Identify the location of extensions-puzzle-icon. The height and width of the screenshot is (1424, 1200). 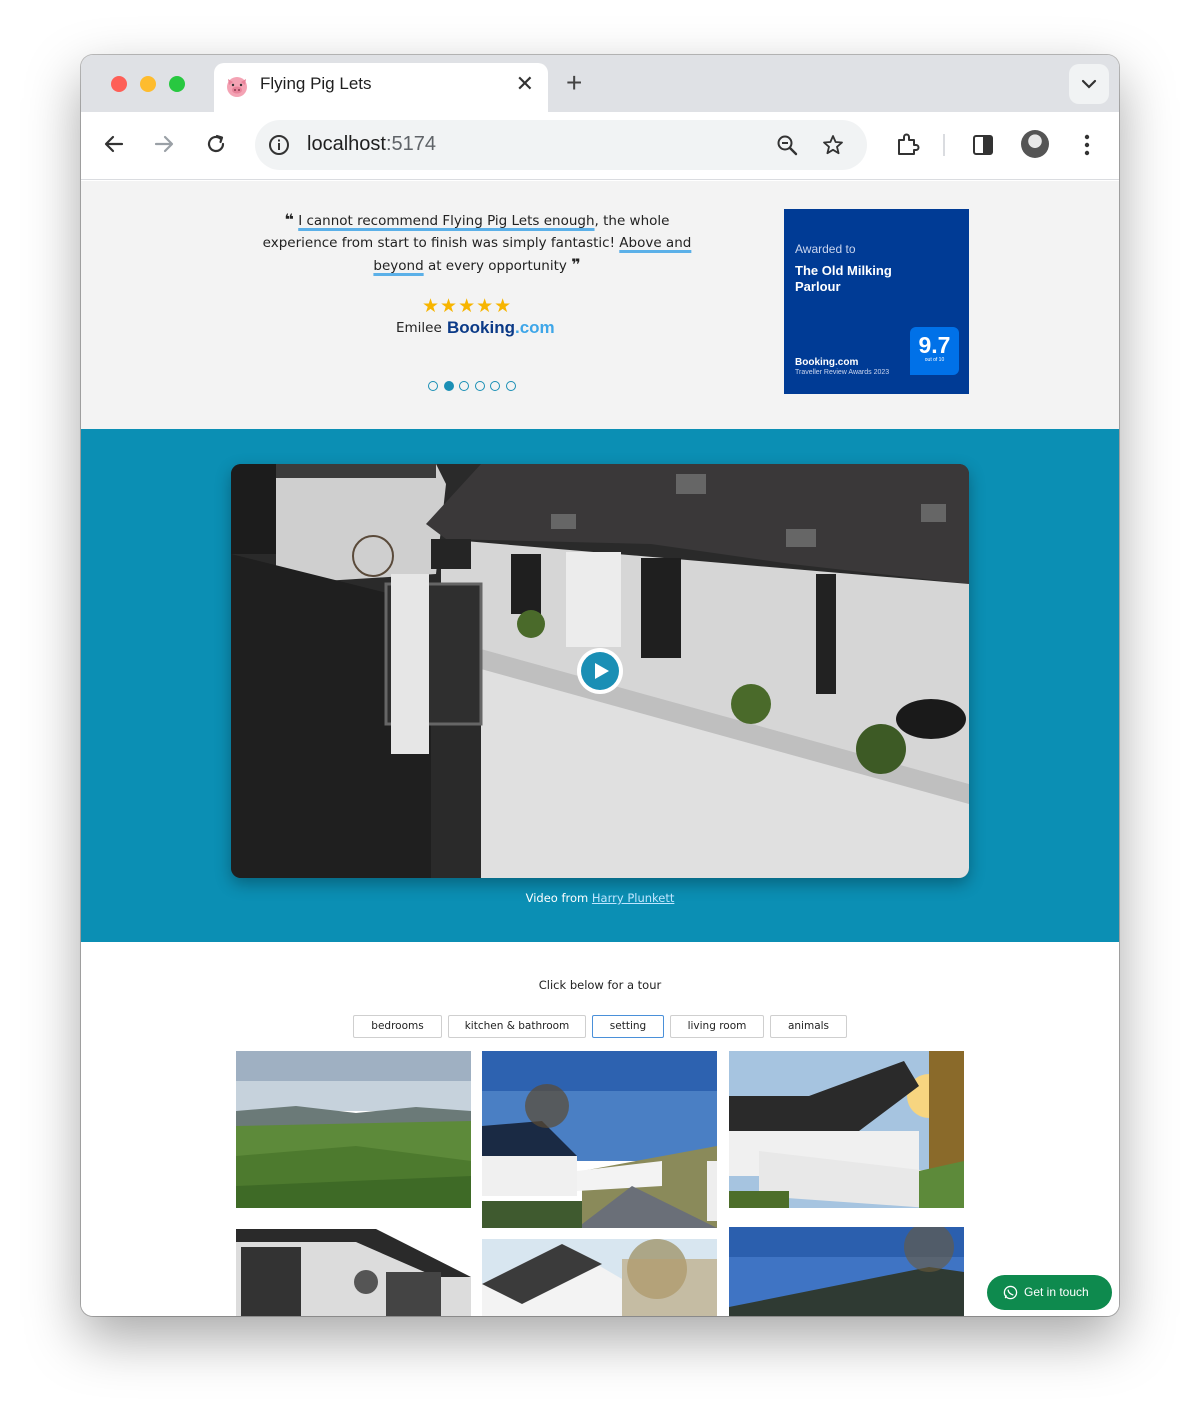
(907, 145).